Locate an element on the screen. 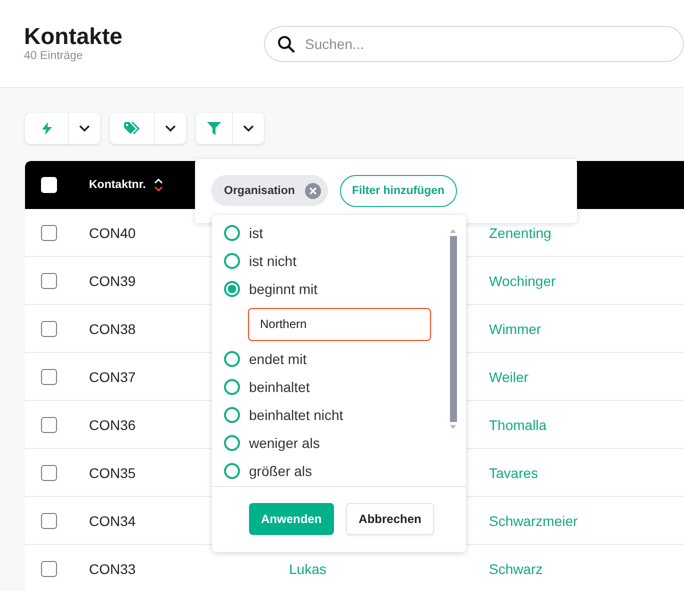 This screenshot has width=684, height=591. option-label: ist nicht is located at coordinates (272, 261).